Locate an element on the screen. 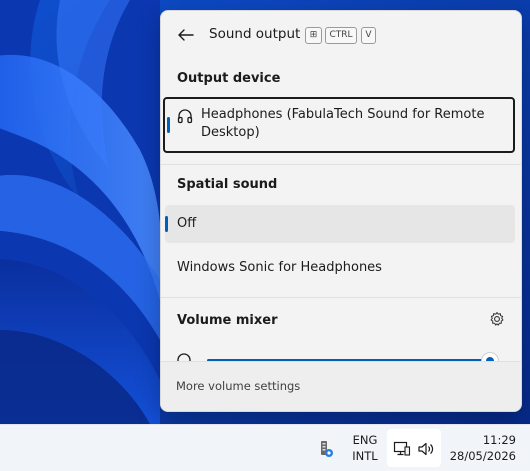 This screenshot has width=530, height=471. quick-settings-button is located at coordinates (414, 448).